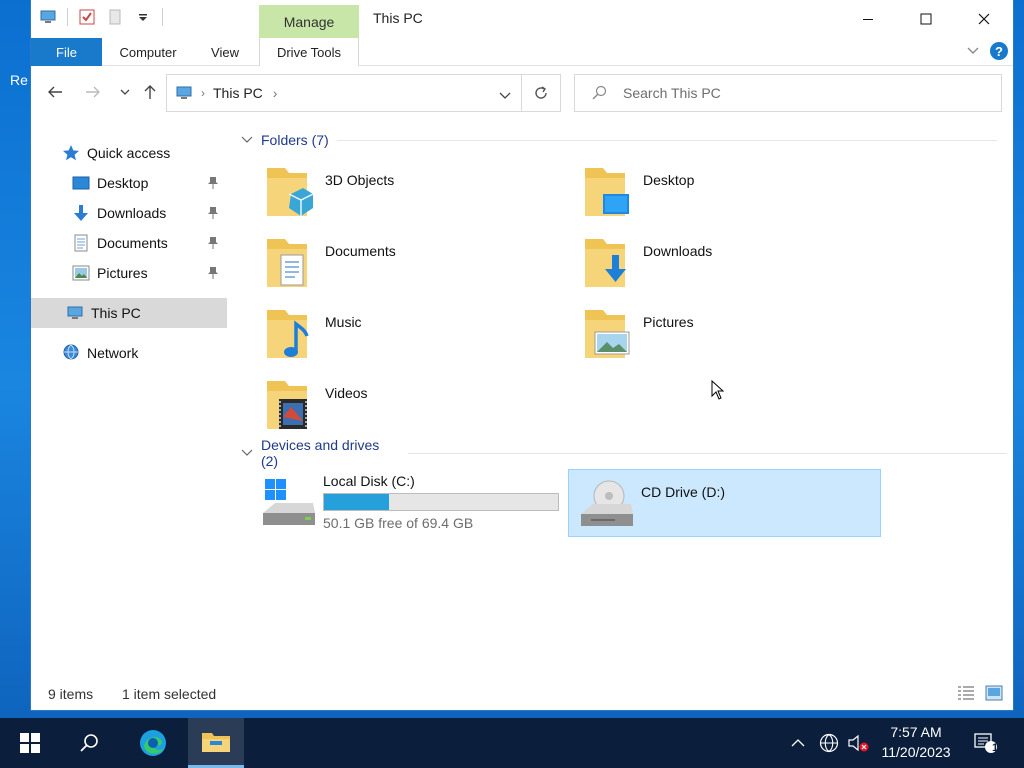 This screenshot has width=1024, height=768. What do you see at coordinates (93, 92) in the screenshot?
I see `forward-button` at bounding box center [93, 92].